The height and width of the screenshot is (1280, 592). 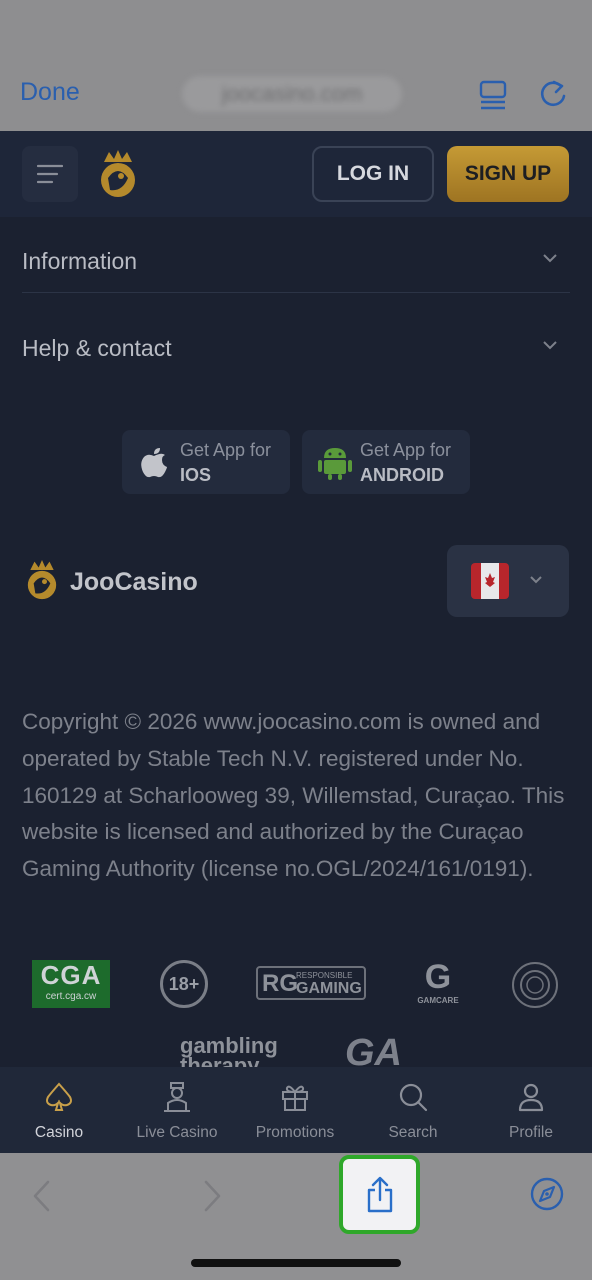 I want to click on gamcare-label: GAMCARE, so click(x=438, y=1000).